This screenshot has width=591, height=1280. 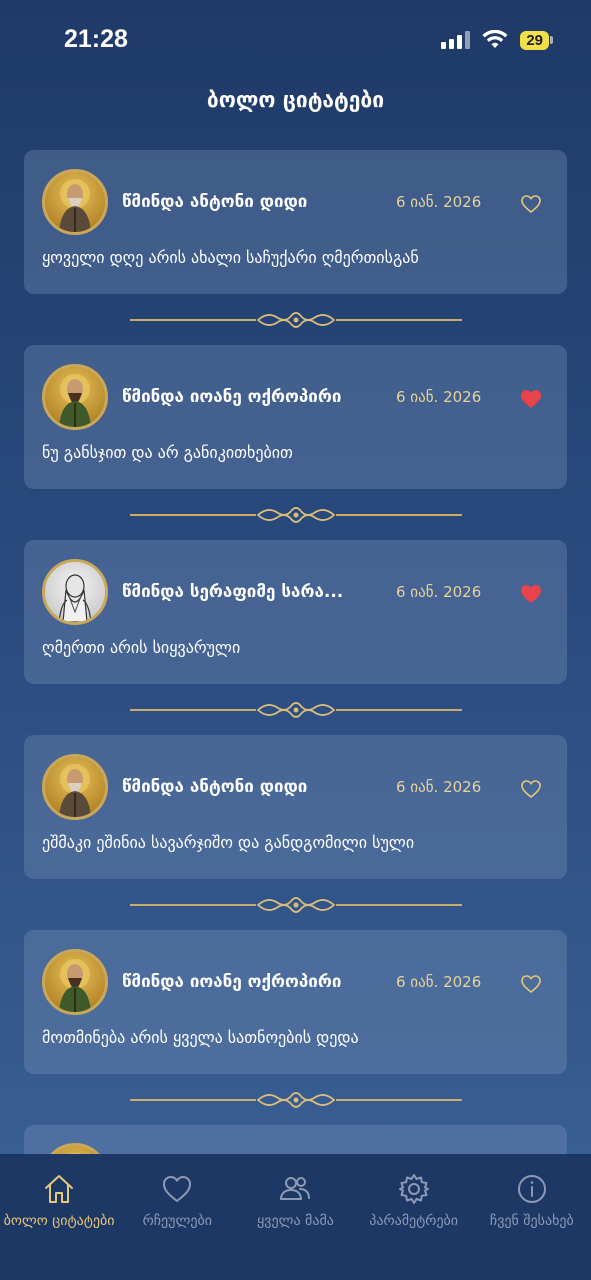 I want to click on tab-label: ყველა მამა, so click(x=295, y=1221).